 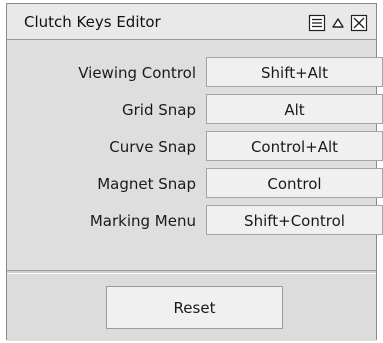 I want to click on menu-icon, so click(x=317, y=23).